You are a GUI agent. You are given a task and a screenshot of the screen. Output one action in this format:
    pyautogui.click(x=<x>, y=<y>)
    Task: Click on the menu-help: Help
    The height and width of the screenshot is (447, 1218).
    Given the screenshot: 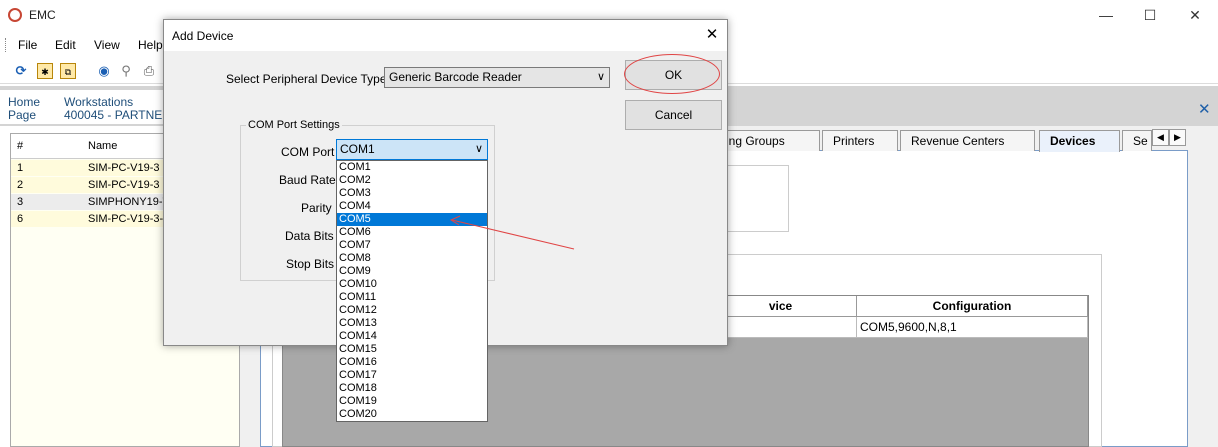 What is the action you would take?
    pyautogui.click(x=150, y=45)
    